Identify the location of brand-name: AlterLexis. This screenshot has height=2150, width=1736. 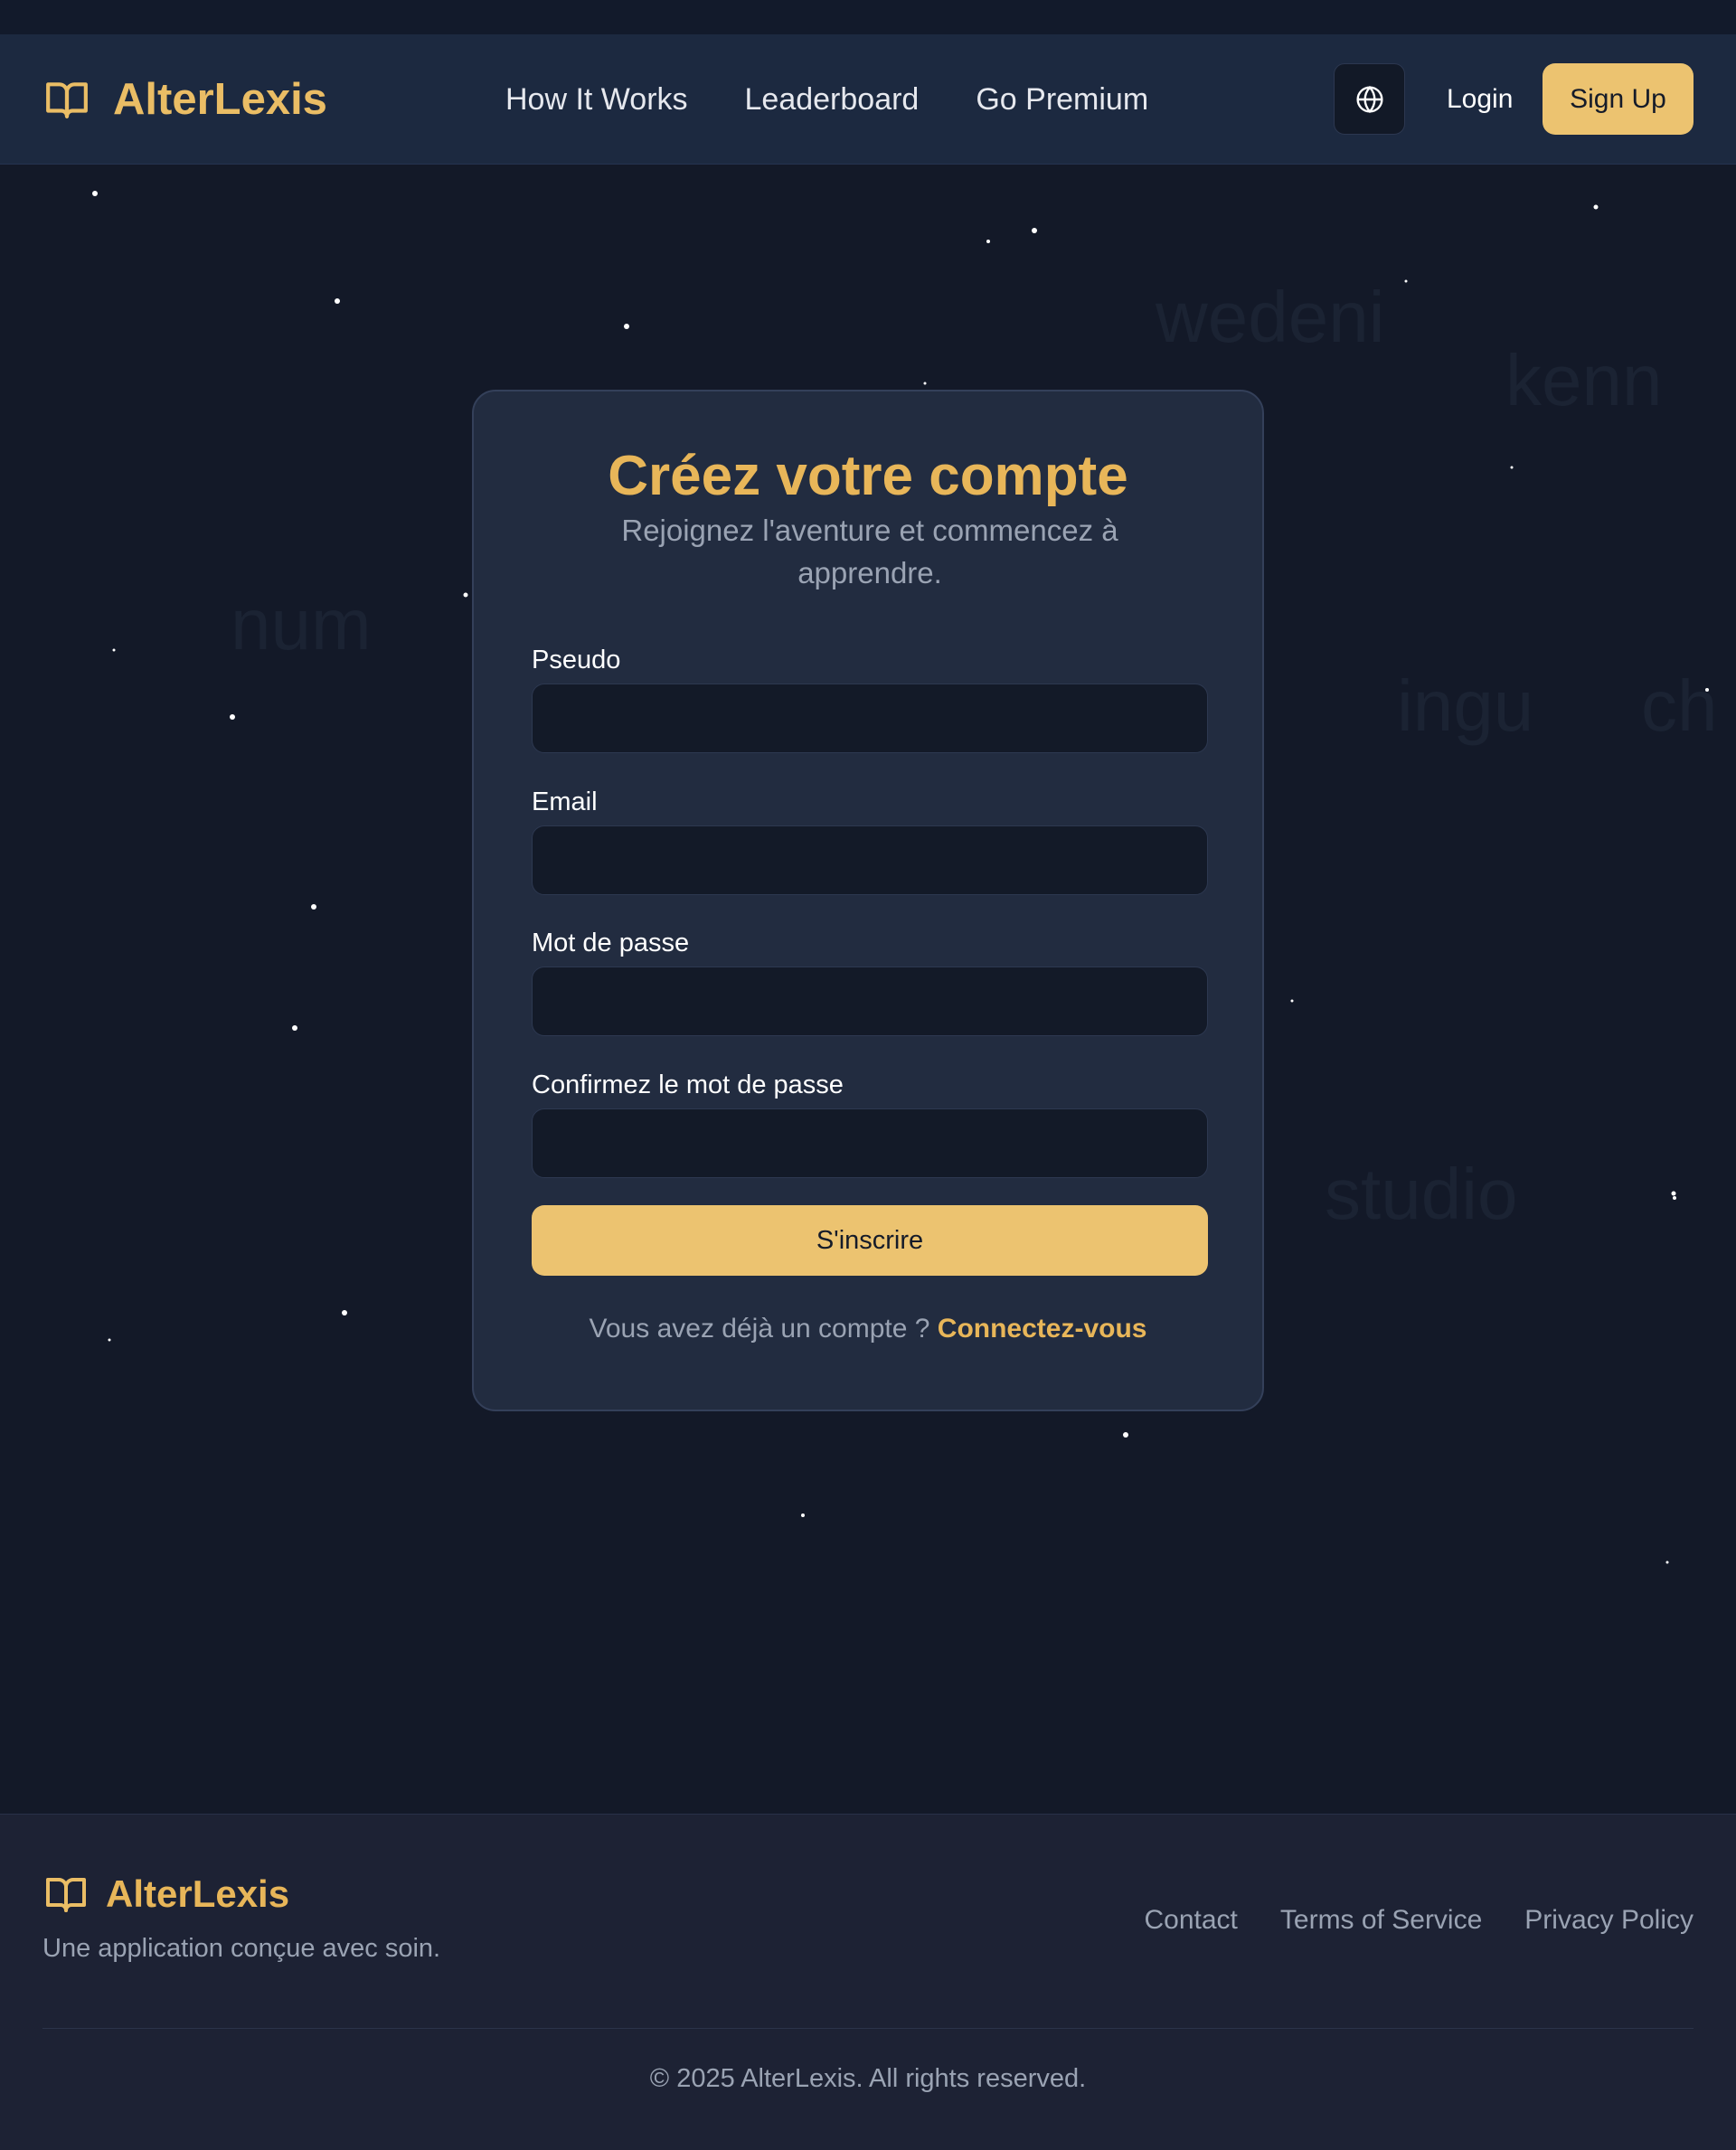
(220, 99).